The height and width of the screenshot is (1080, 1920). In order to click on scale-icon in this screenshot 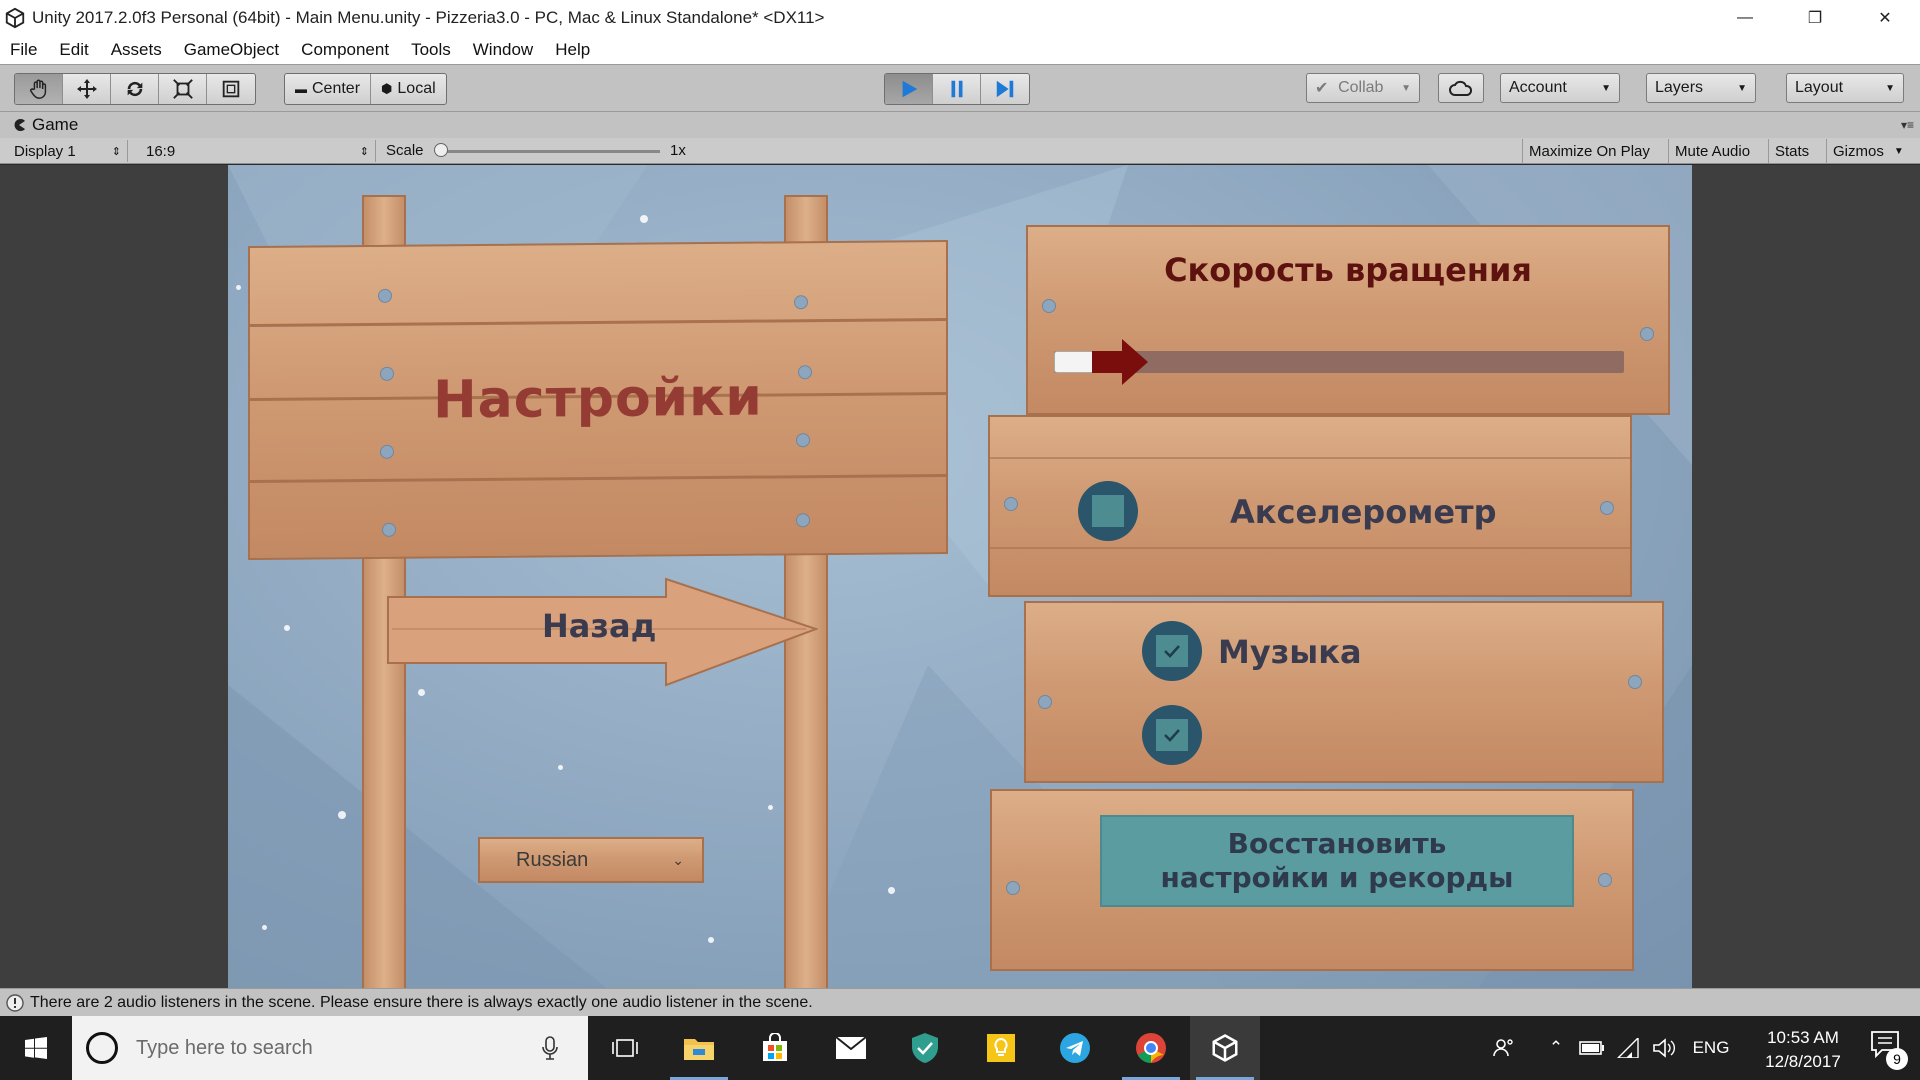, I will do `click(182, 89)`.